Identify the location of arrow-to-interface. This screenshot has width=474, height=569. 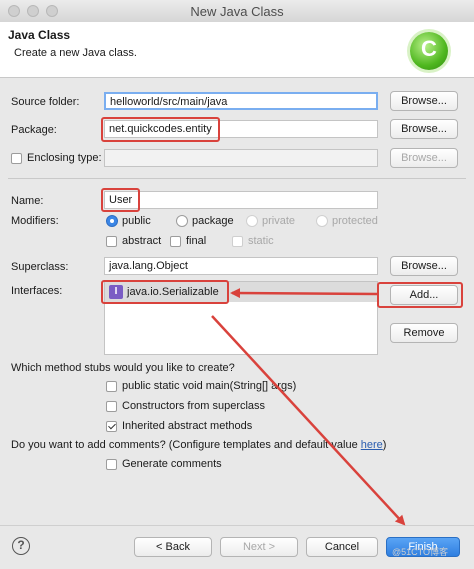
(304, 293).